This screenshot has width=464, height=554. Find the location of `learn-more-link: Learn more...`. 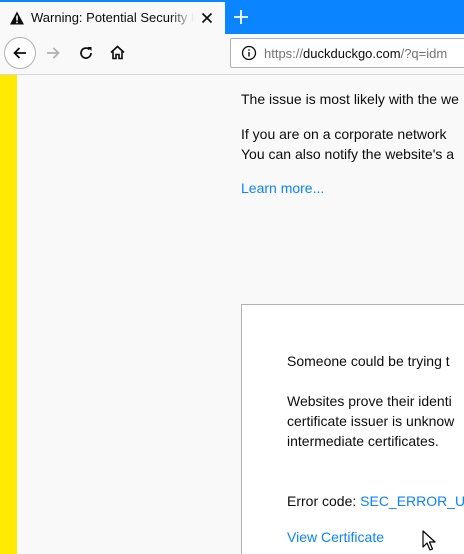

learn-more-link: Learn more... is located at coordinates (282, 188).